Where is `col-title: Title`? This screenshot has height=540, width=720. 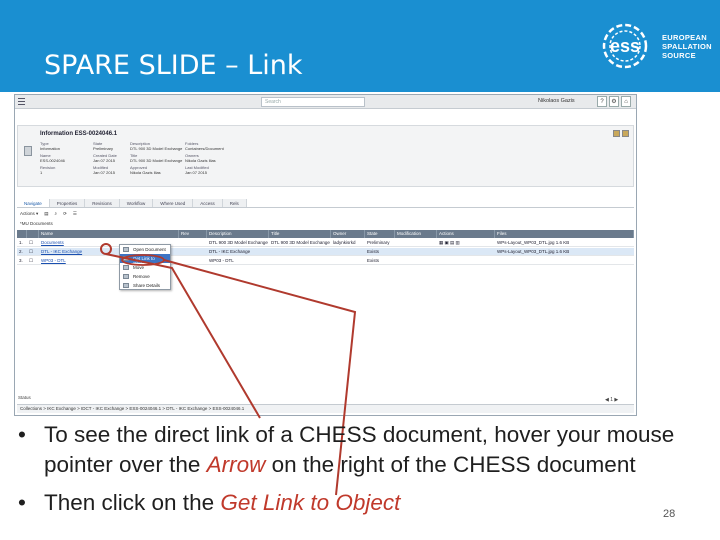 col-title: Title is located at coordinates (300, 234).